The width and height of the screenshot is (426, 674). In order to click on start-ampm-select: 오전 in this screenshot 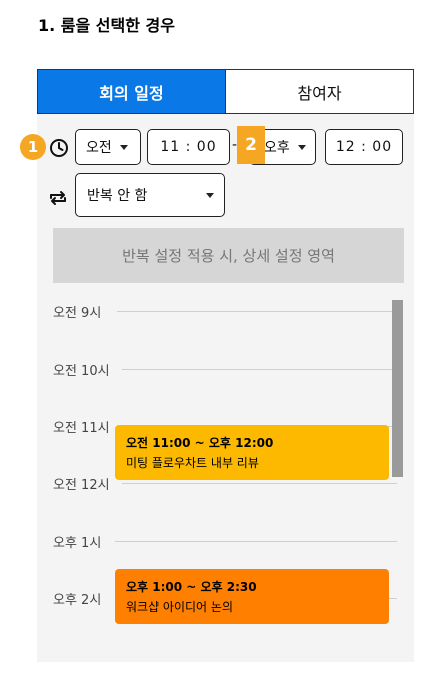, I will do `click(108, 147)`.